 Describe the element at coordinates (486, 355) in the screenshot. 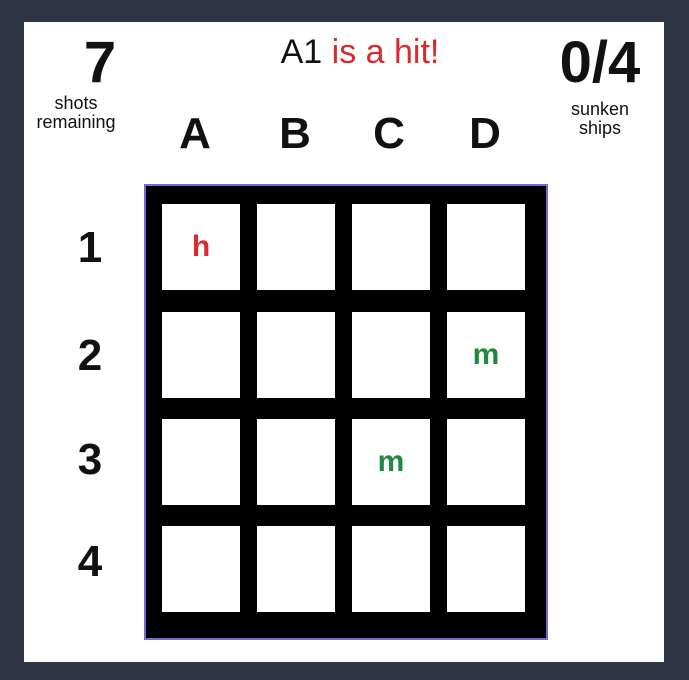

I see `board-cell-d2: m` at that location.